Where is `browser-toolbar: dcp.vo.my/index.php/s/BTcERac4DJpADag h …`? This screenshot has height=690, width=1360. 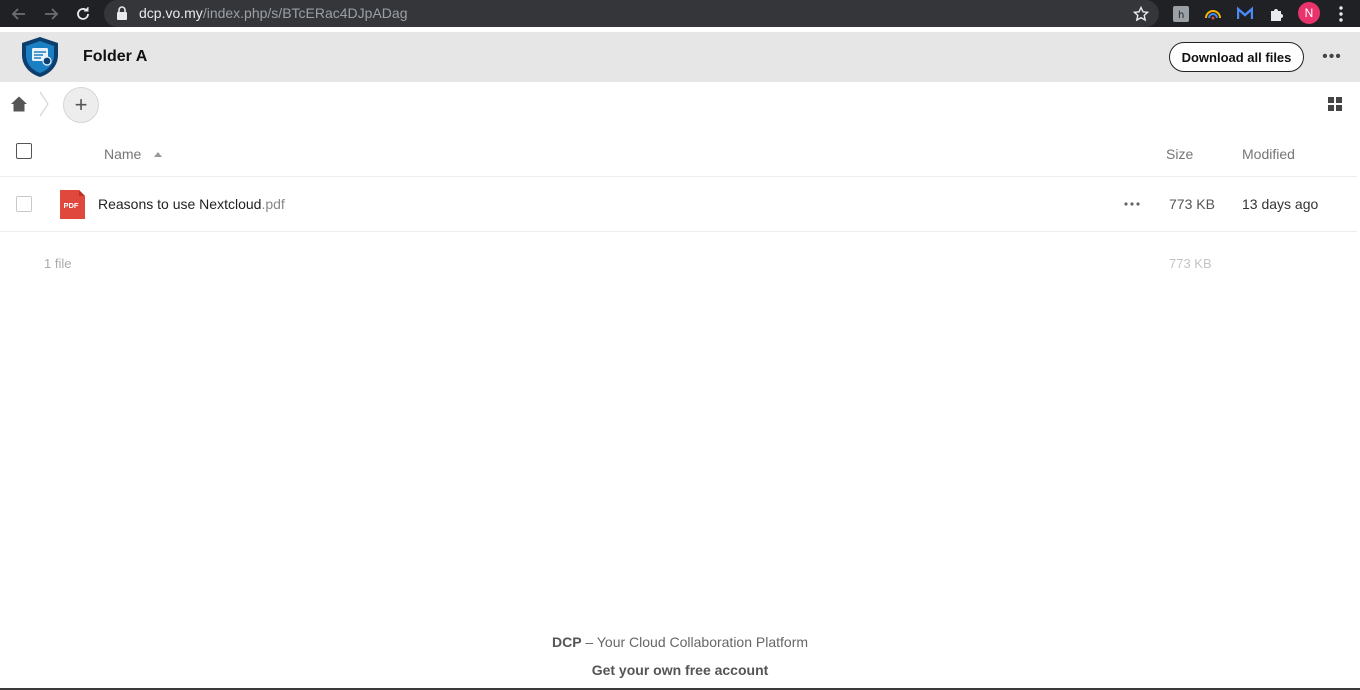
browser-toolbar: dcp.vo.my/index.php/s/BTcERac4DJpADag h … is located at coordinates (680, 13).